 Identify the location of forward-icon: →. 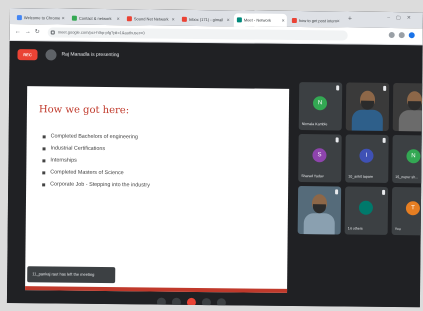
(28, 32).